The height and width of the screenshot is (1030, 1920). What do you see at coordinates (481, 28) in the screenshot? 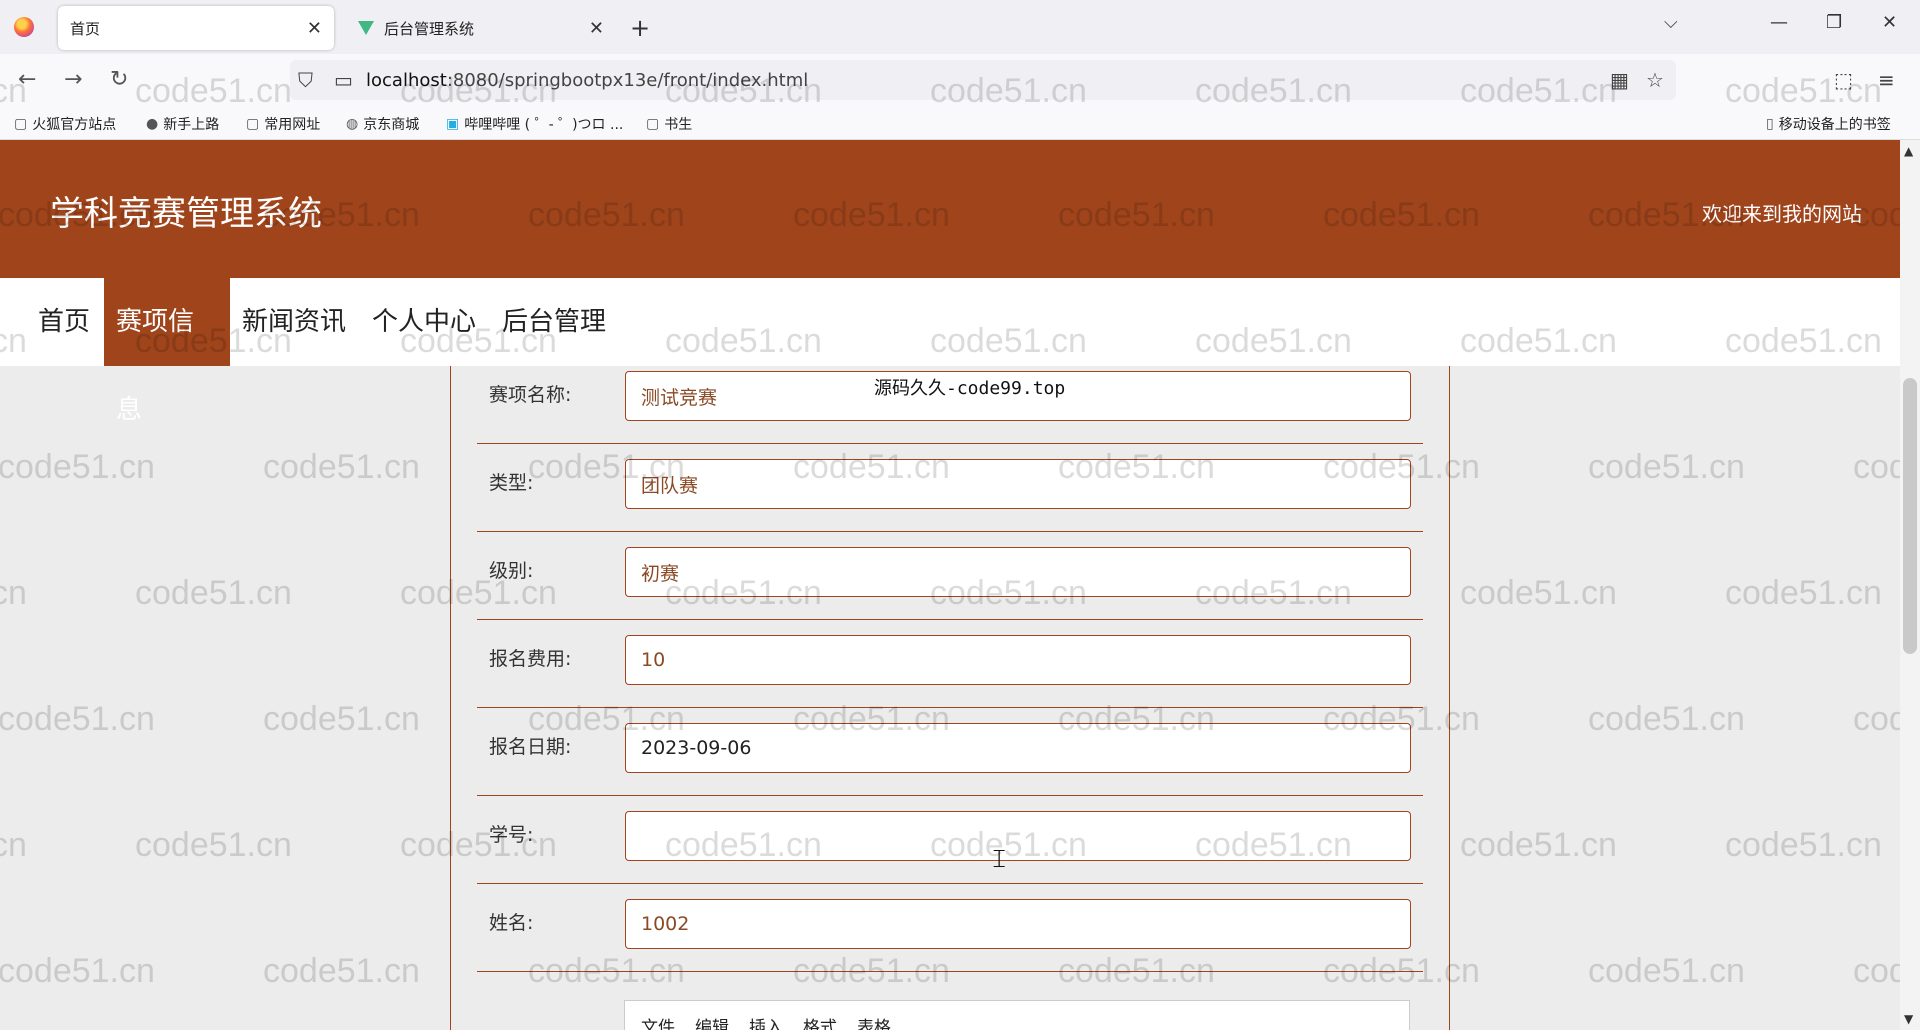
I see `tab-admin: 后台管理系统 ✕` at bounding box center [481, 28].